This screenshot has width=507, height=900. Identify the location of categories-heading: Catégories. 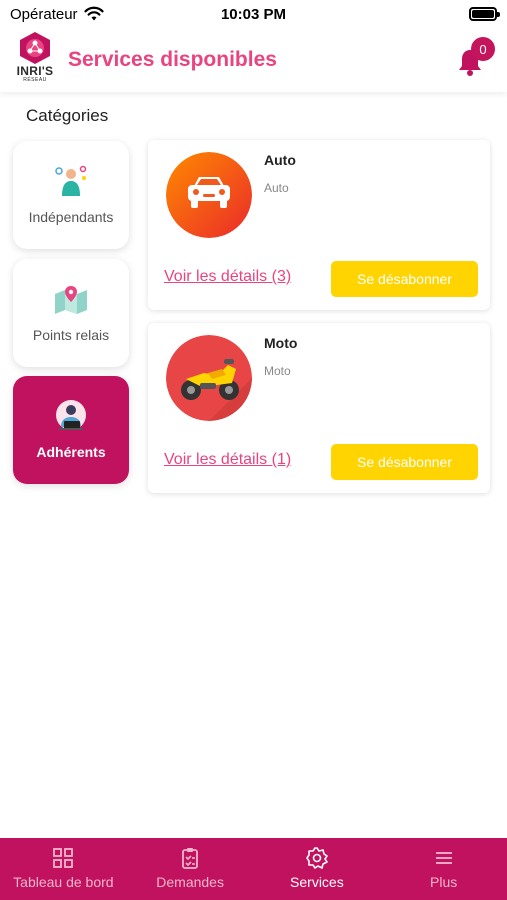
(67, 115).